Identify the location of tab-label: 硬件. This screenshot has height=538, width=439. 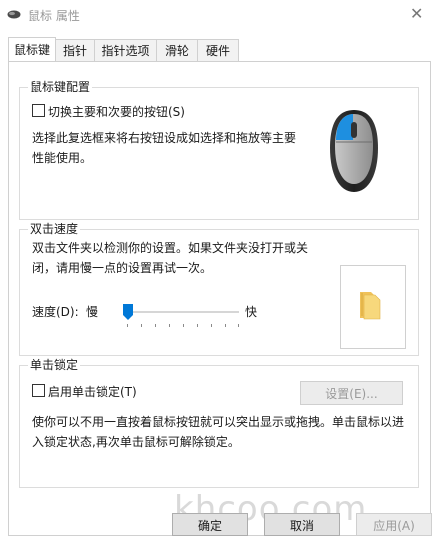
(217, 51).